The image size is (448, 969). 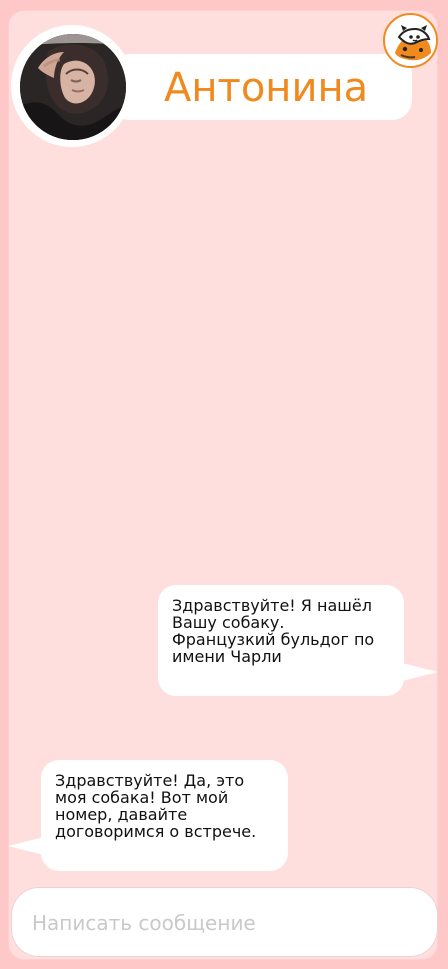 What do you see at coordinates (410, 40) in the screenshot?
I see `dog-cat-logo-icon` at bounding box center [410, 40].